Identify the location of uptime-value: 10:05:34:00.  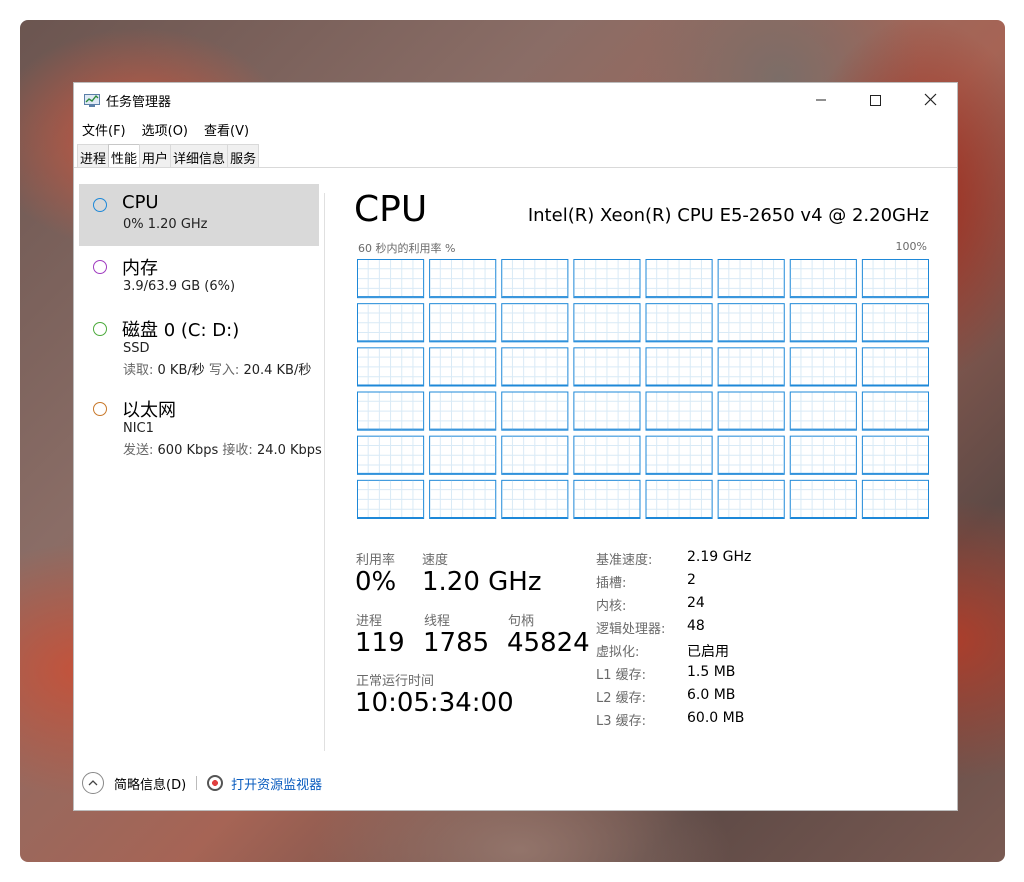
(434, 703).